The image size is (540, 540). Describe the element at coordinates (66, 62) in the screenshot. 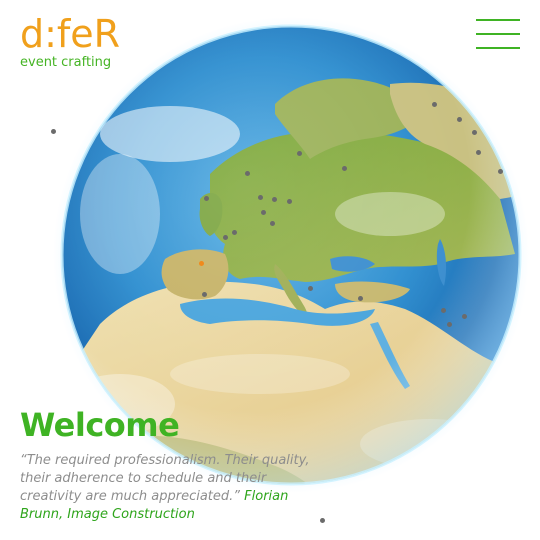

I see `logo-tagline: event crafting` at that location.